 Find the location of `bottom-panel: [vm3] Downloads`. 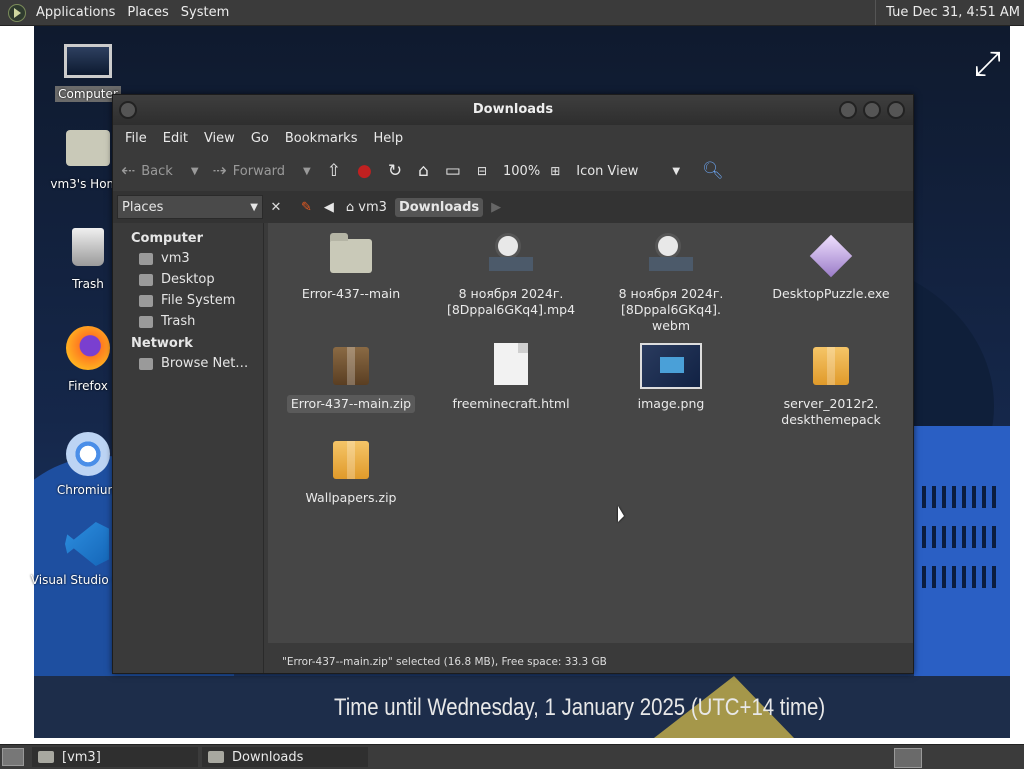

bottom-panel: [vm3] Downloads is located at coordinates (512, 756).